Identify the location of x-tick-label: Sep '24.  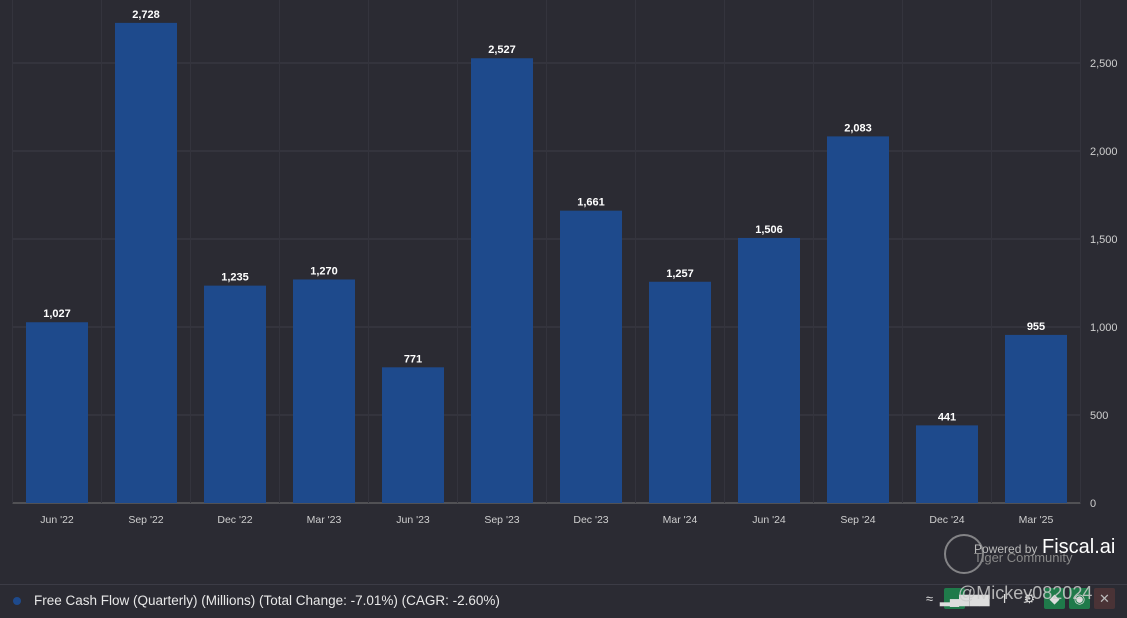
(857, 520).